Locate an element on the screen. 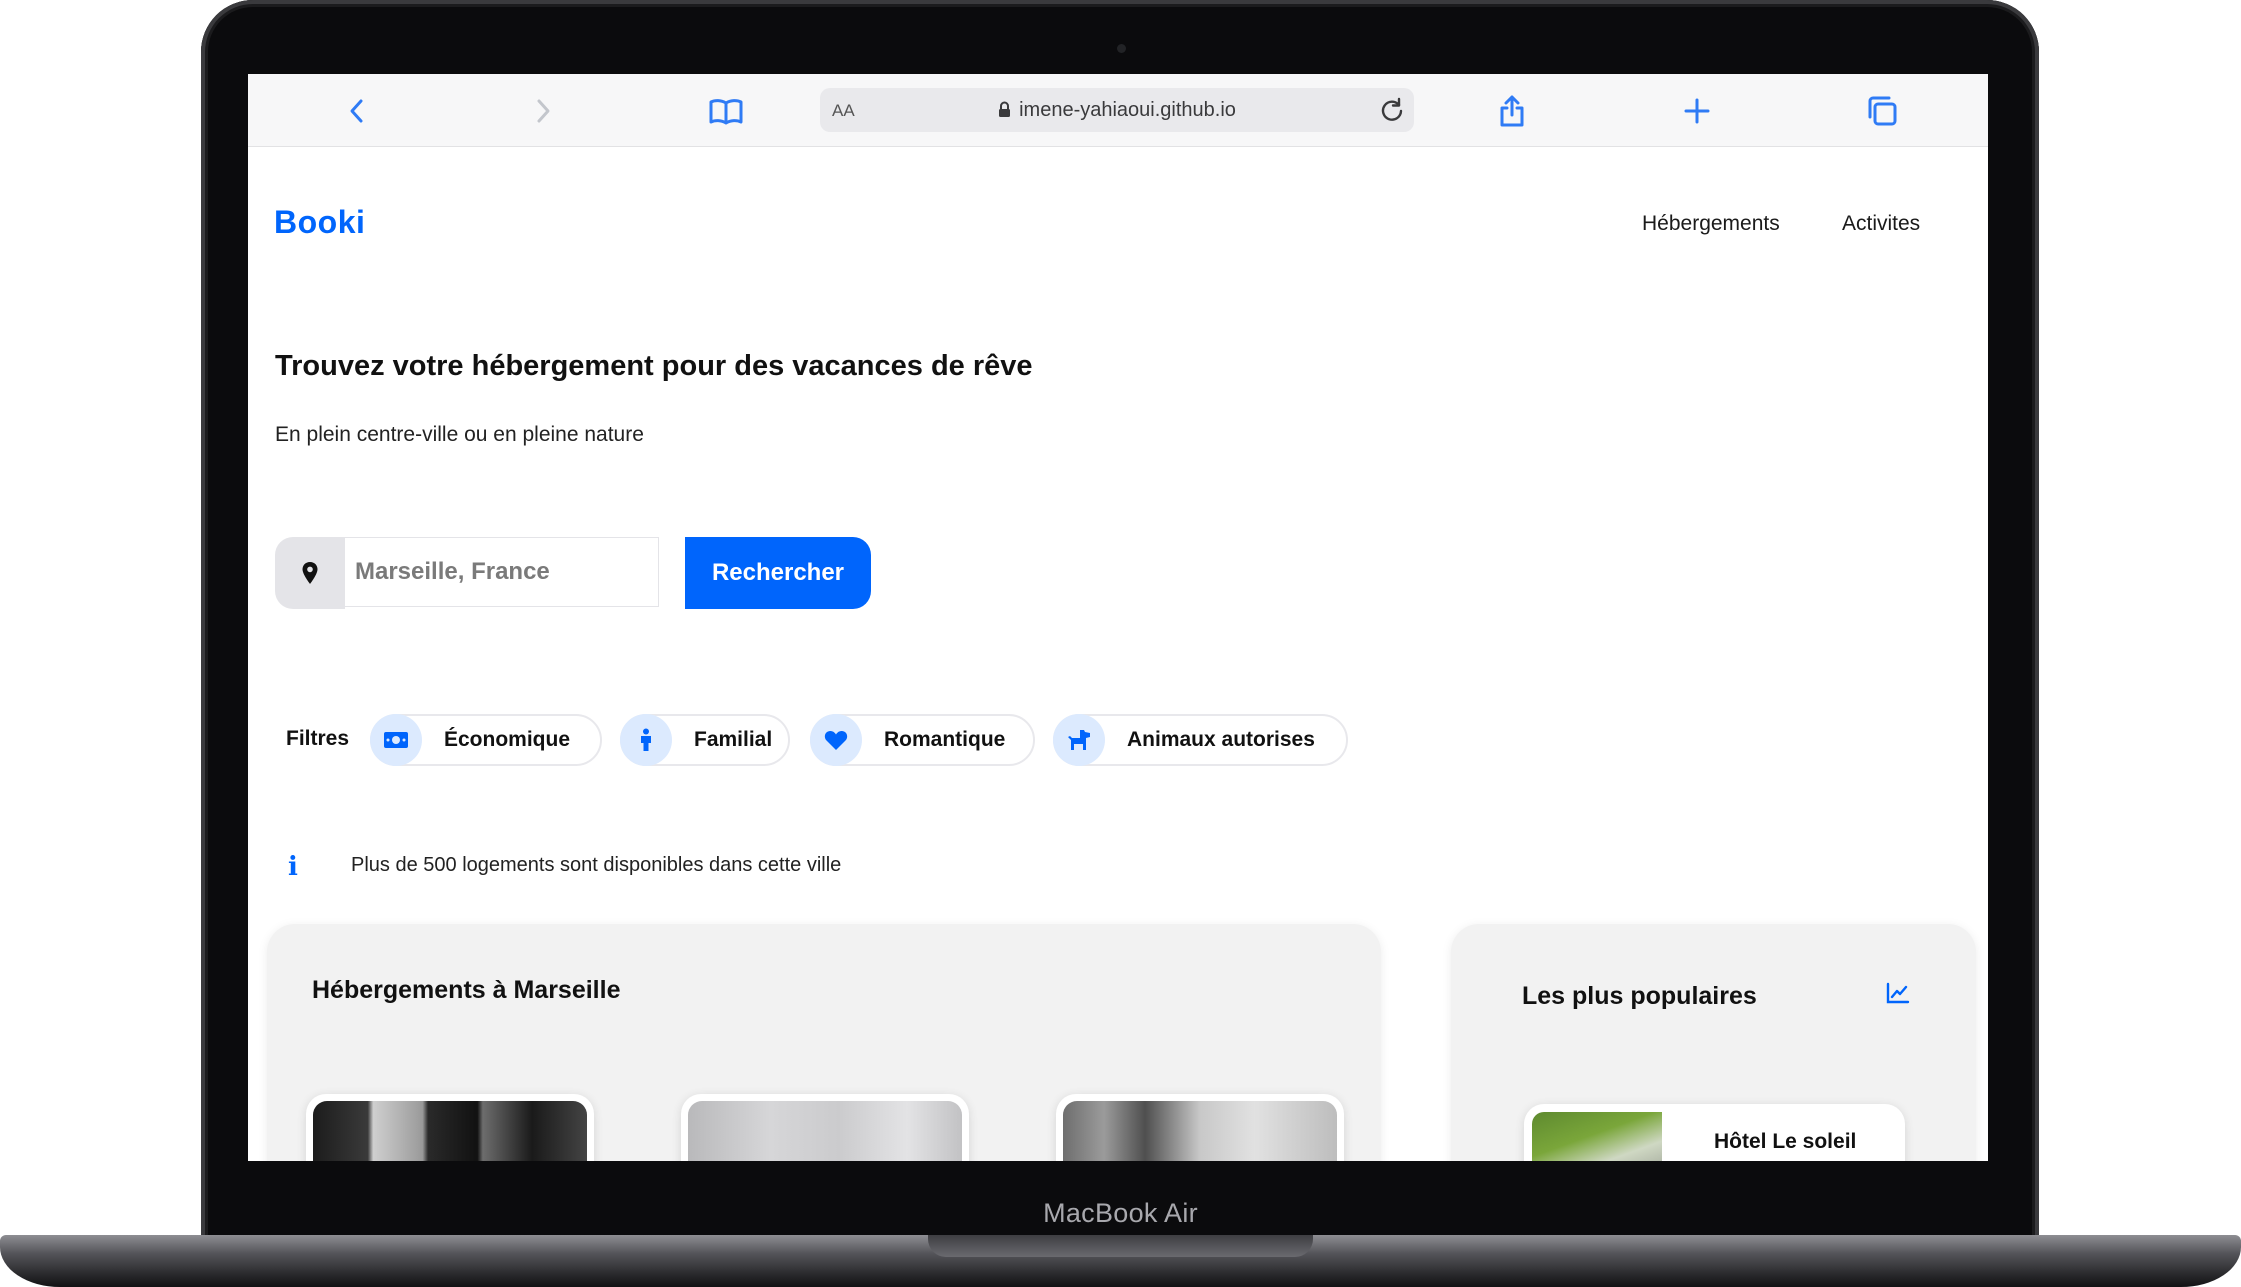 The width and height of the screenshot is (2241, 1287). reload-icon is located at coordinates (1392, 110).